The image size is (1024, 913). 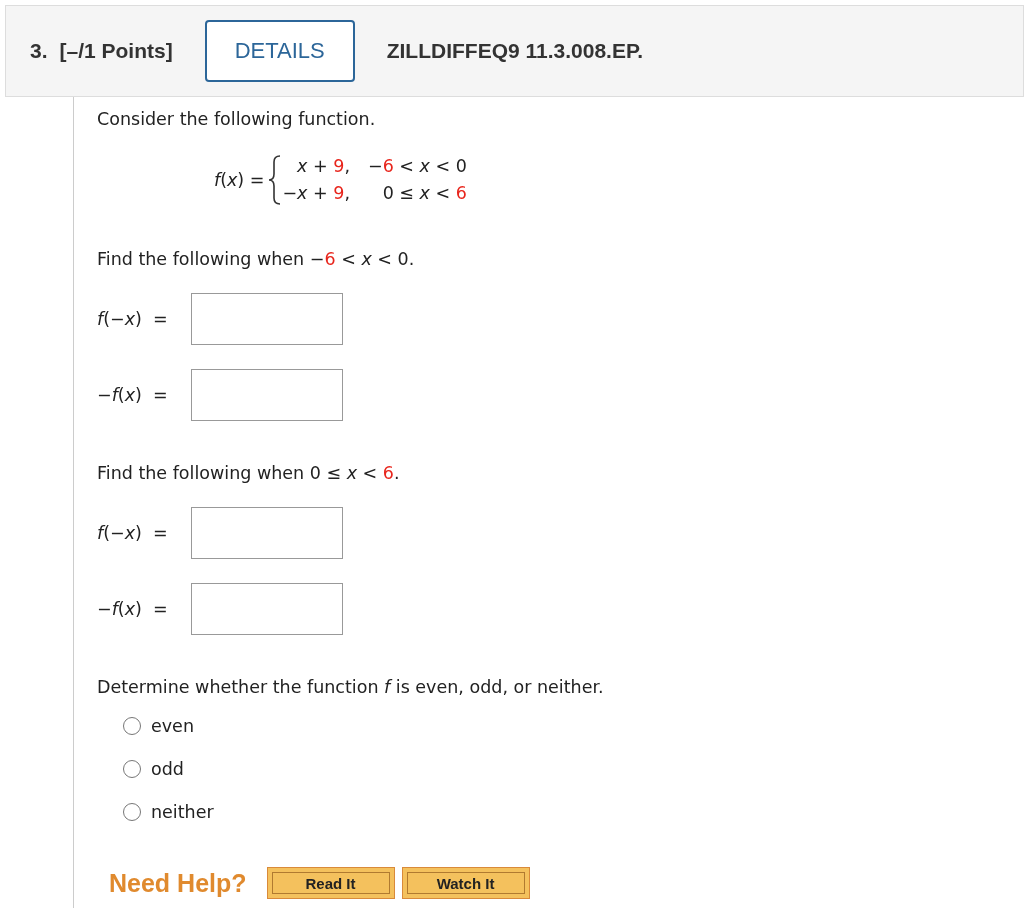 I want to click on question-code: ZILLDIFFEQ9 11.3.008.EP., so click(x=515, y=51).